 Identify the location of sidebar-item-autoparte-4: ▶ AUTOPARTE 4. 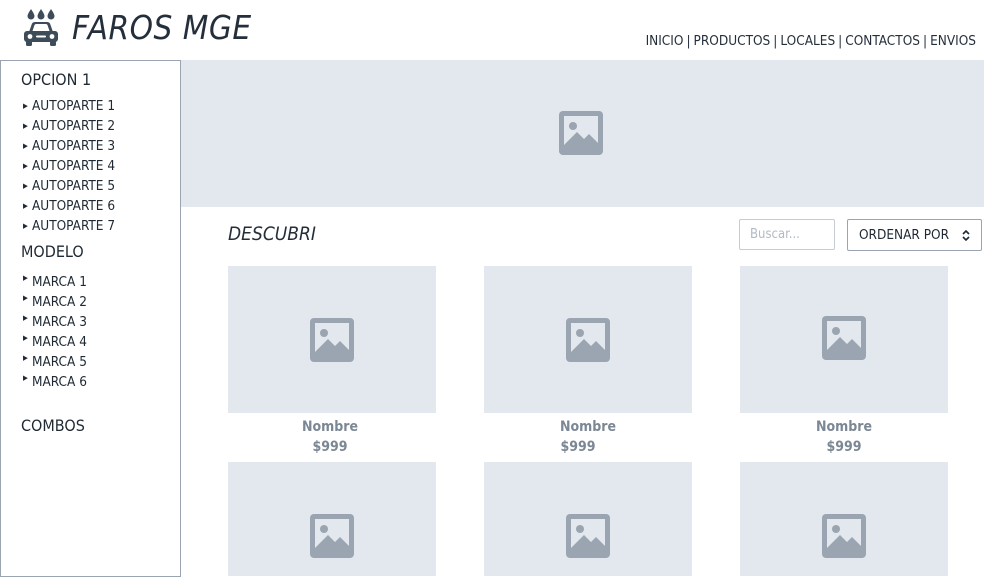
(69, 166).